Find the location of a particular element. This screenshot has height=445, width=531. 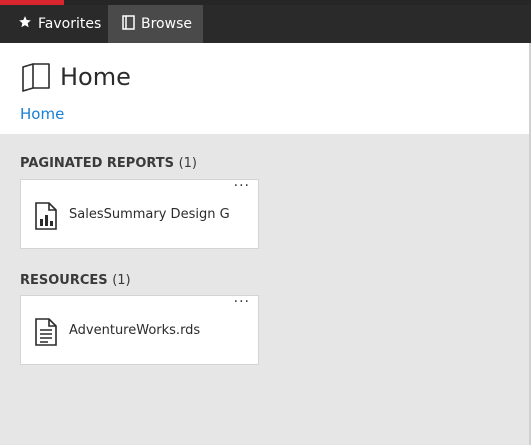

nav-browse: Browse is located at coordinates (155, 24).